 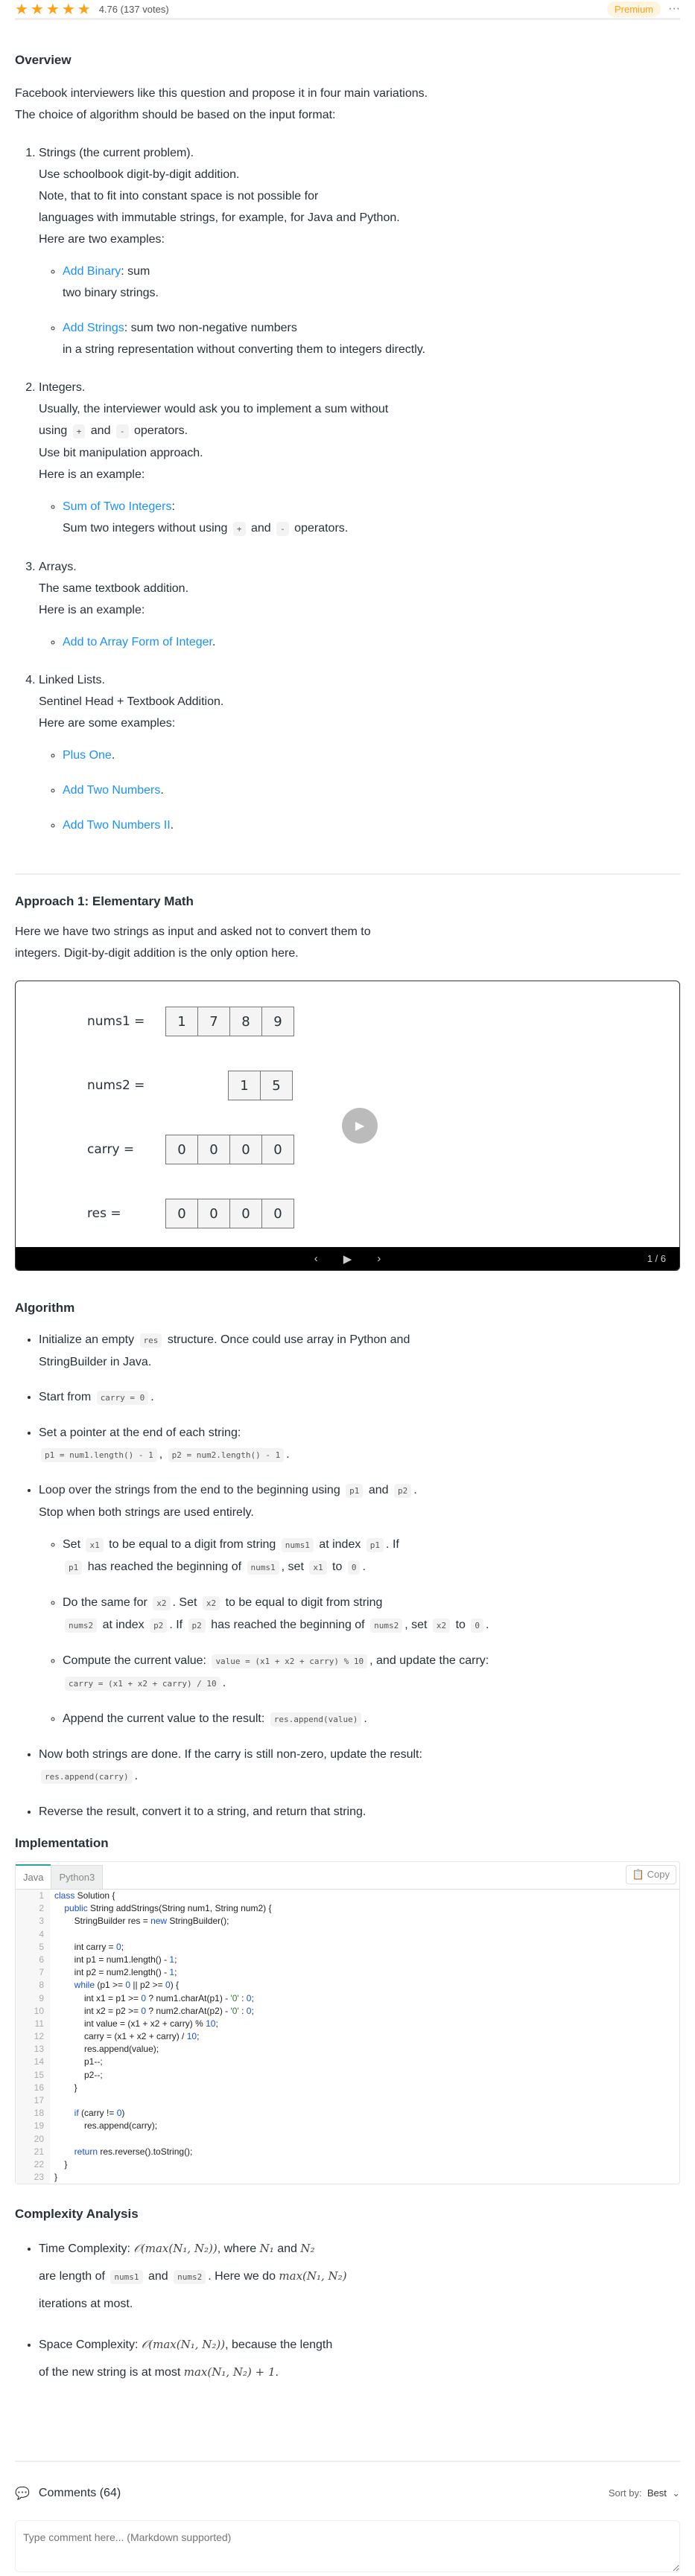 I want to click on array-label: nums2 =, so click(x=116, y=1085).